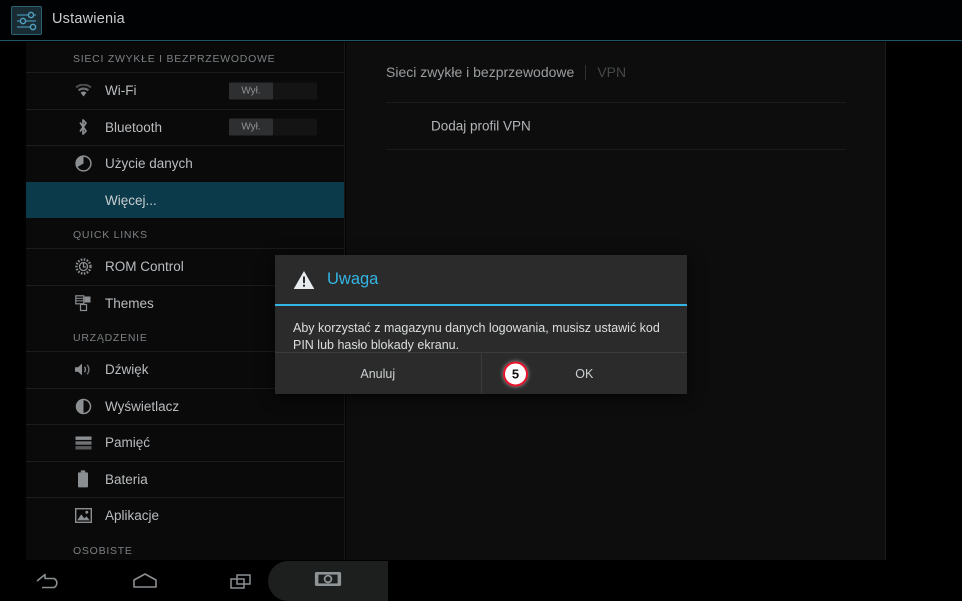 The image size is (962, 601). What do you see at coordinates (103, 550) in the screenshot?
I see `section-header-personal: OSOBISTE` at bounding box center [103, 550].